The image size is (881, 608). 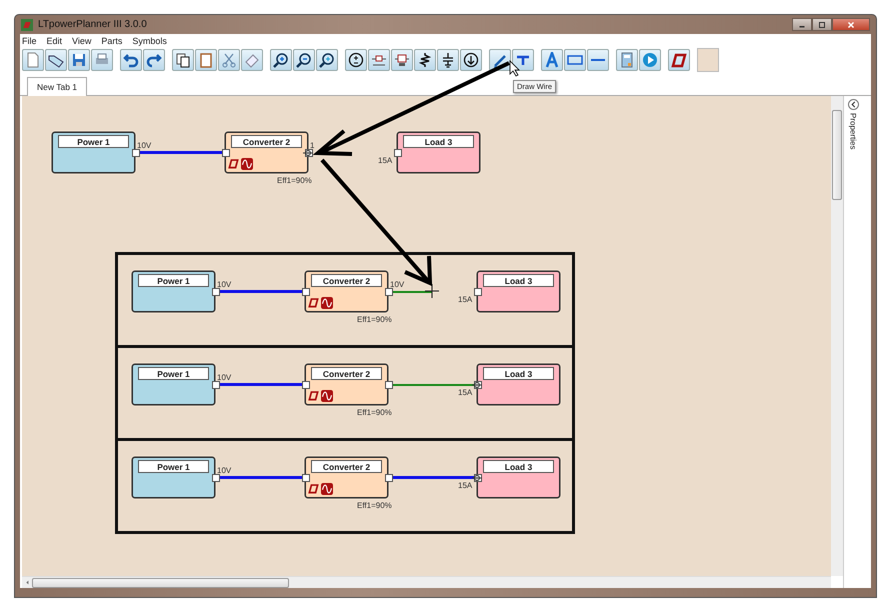 I want to click on minimize-button, so click(x=802, y=24).